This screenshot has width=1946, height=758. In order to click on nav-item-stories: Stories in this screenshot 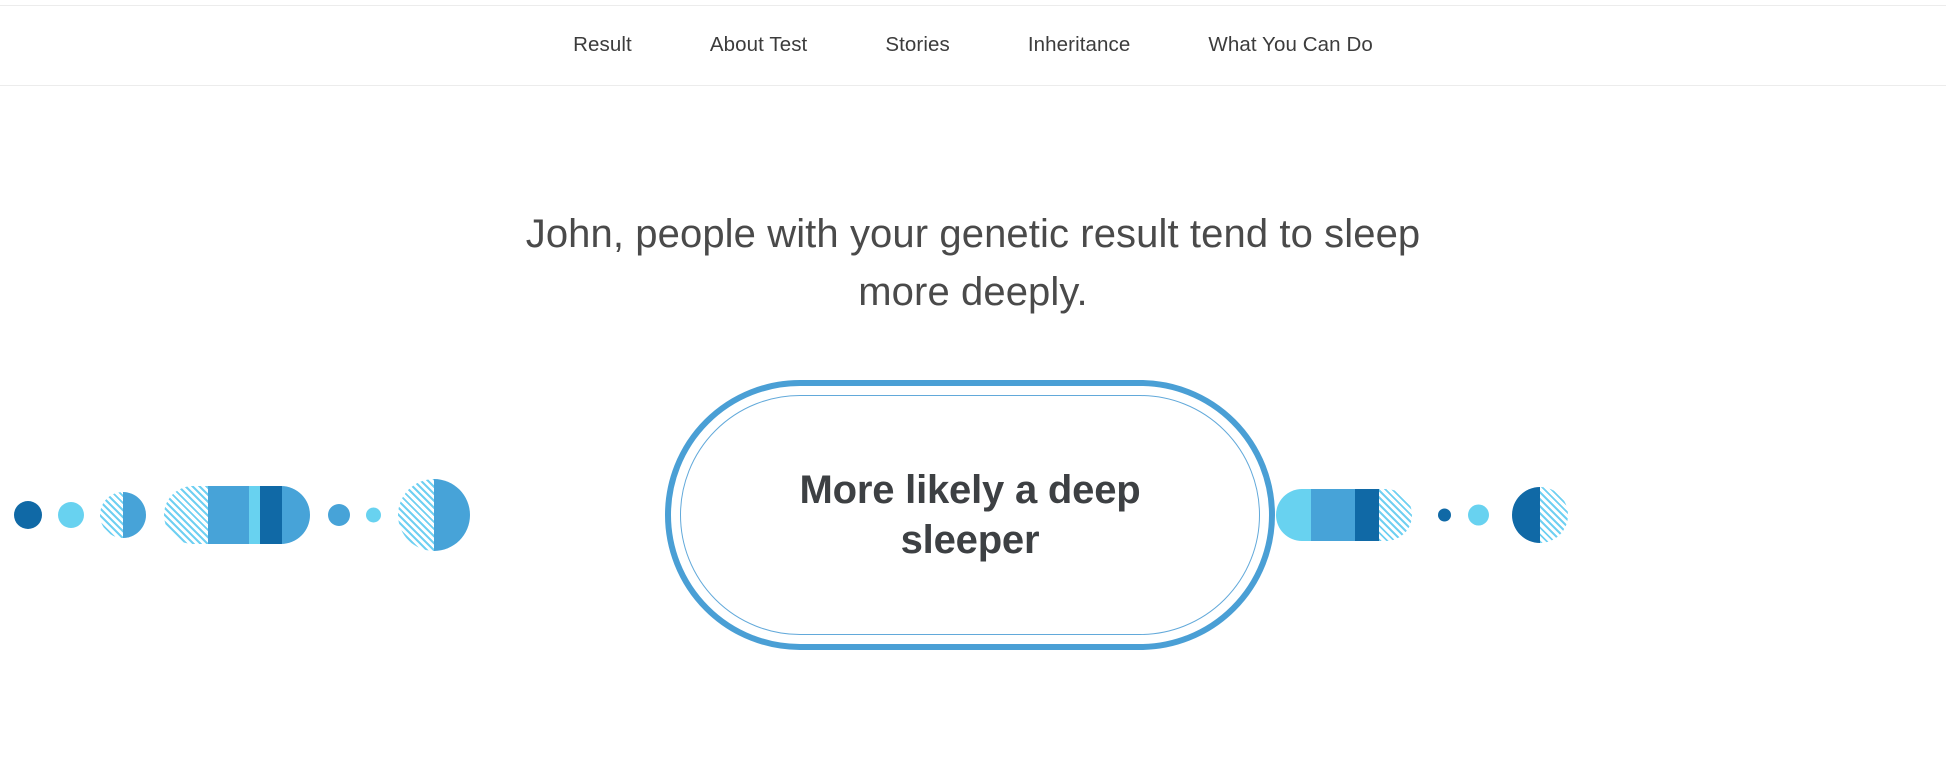, I will do `click(917, 45)`.